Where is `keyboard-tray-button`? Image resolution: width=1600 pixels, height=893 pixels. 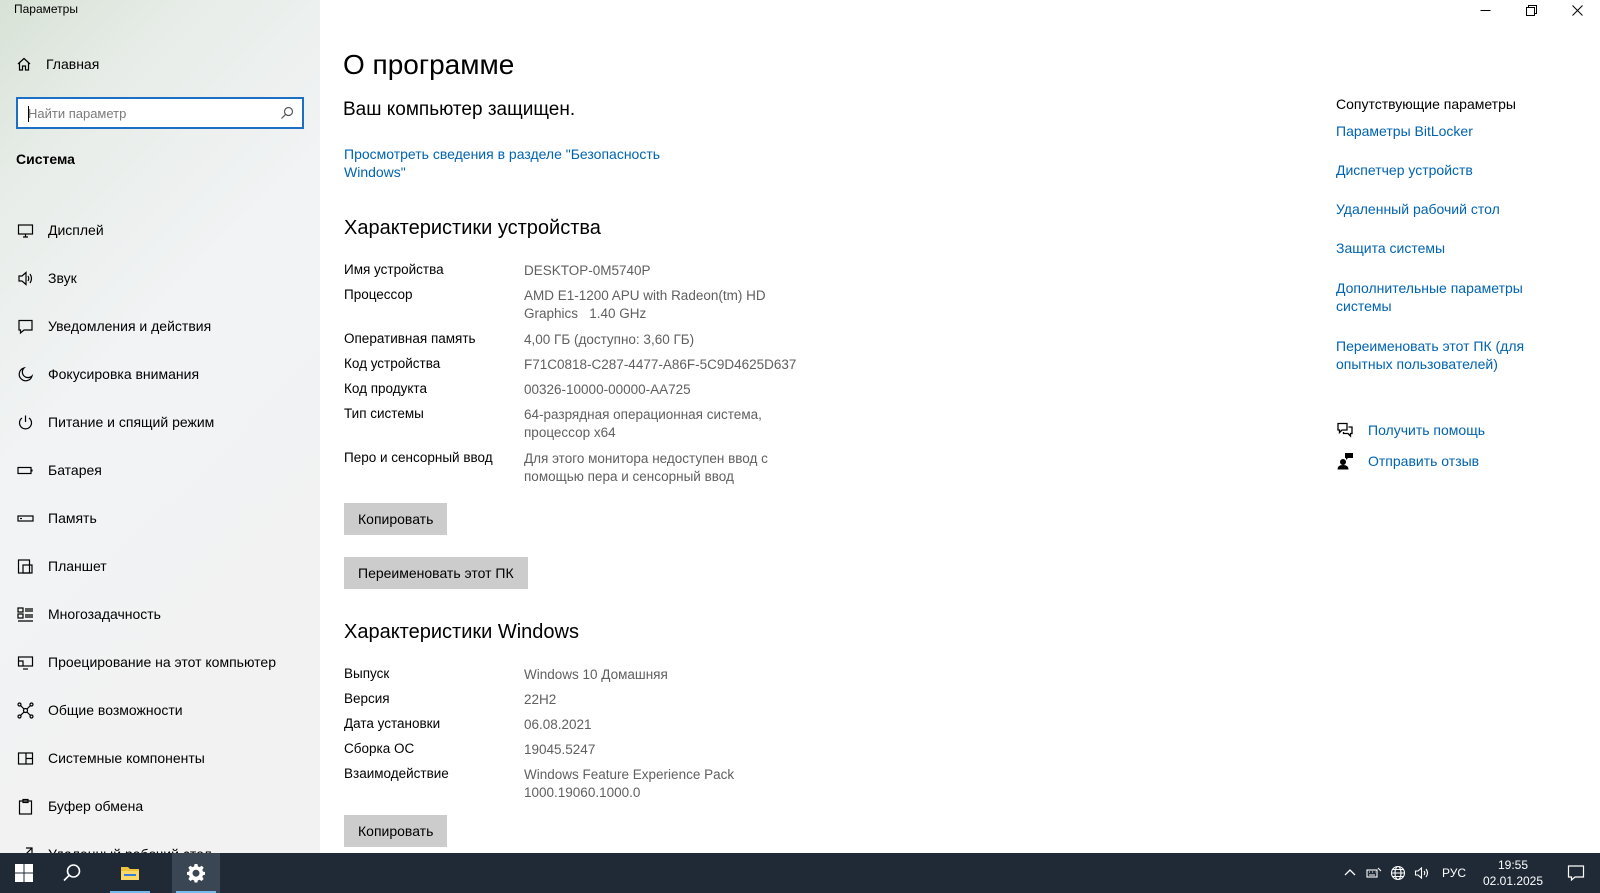 keyboard-tray-button is located at coordinates (1374, 873).